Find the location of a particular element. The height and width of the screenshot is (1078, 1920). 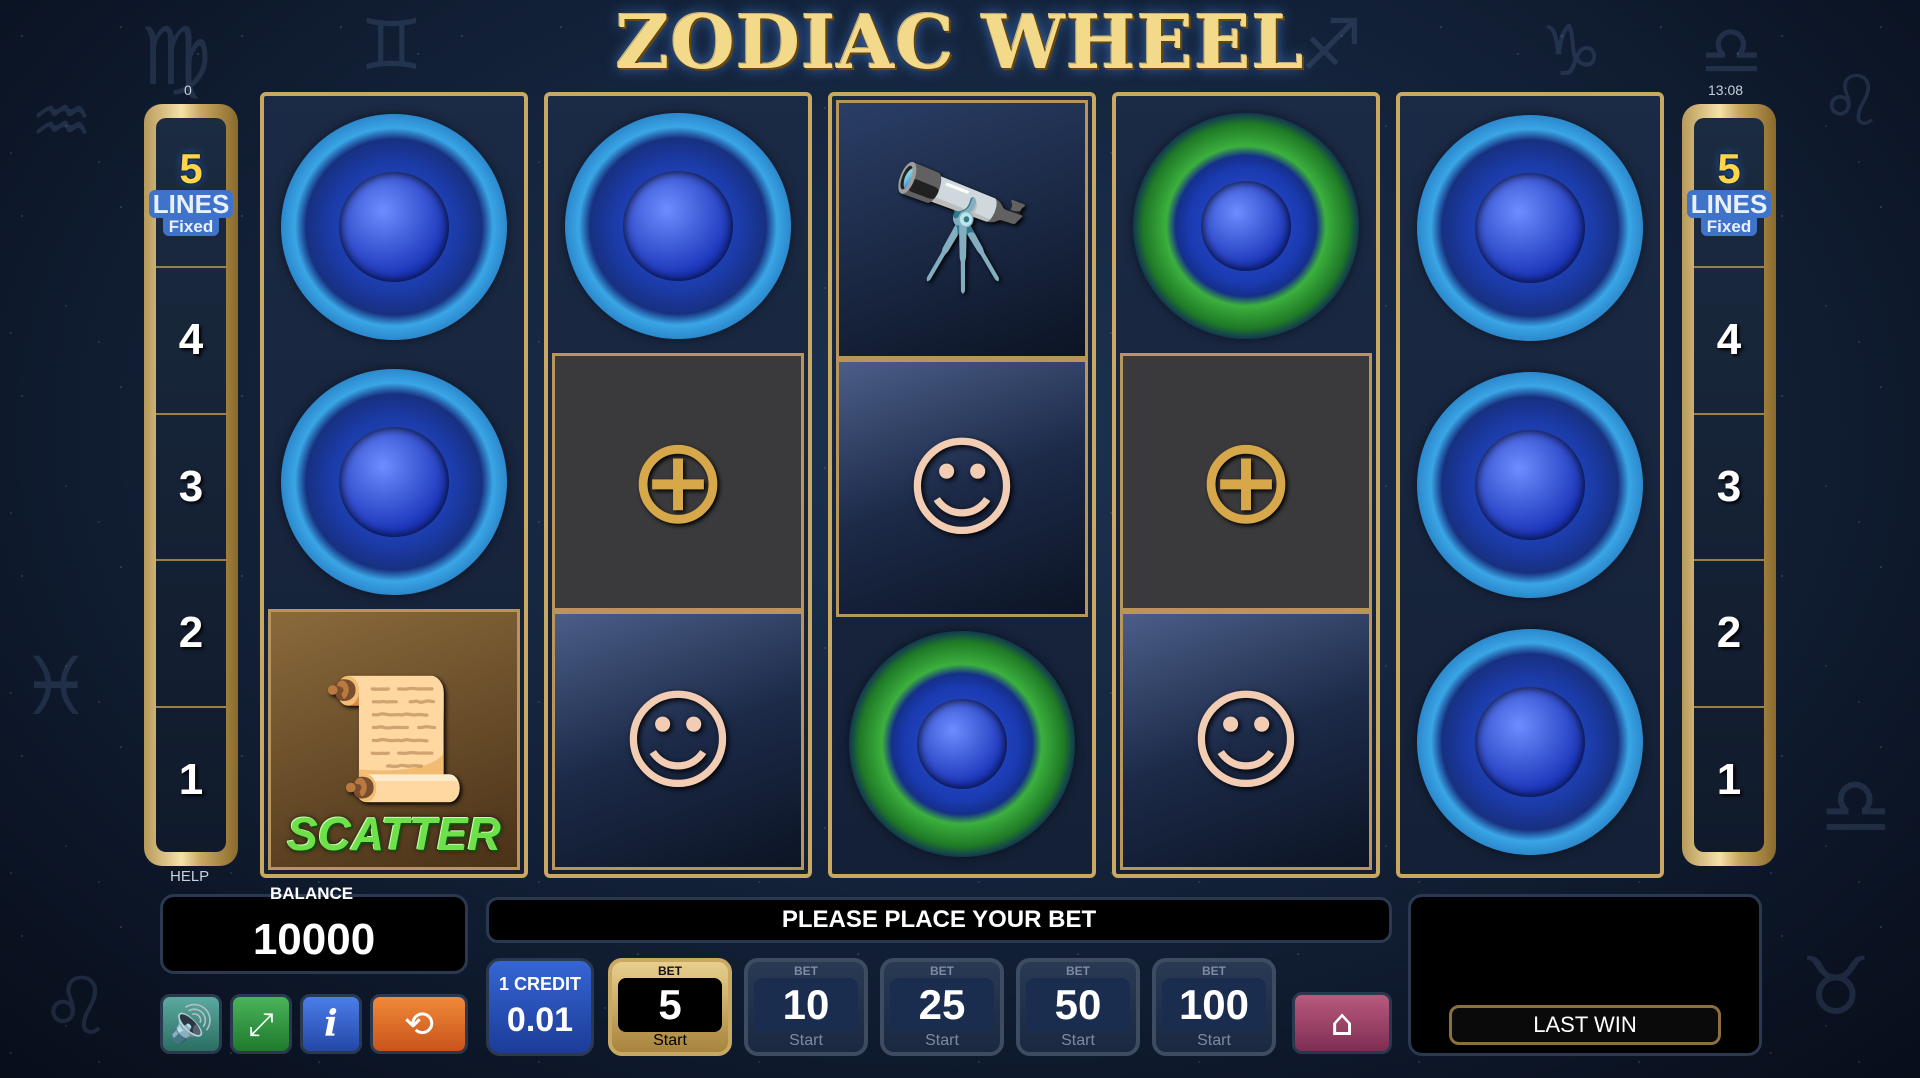

credit-value-button: 1 CREDIT 0.01 is located at coordinates (540, 1007).